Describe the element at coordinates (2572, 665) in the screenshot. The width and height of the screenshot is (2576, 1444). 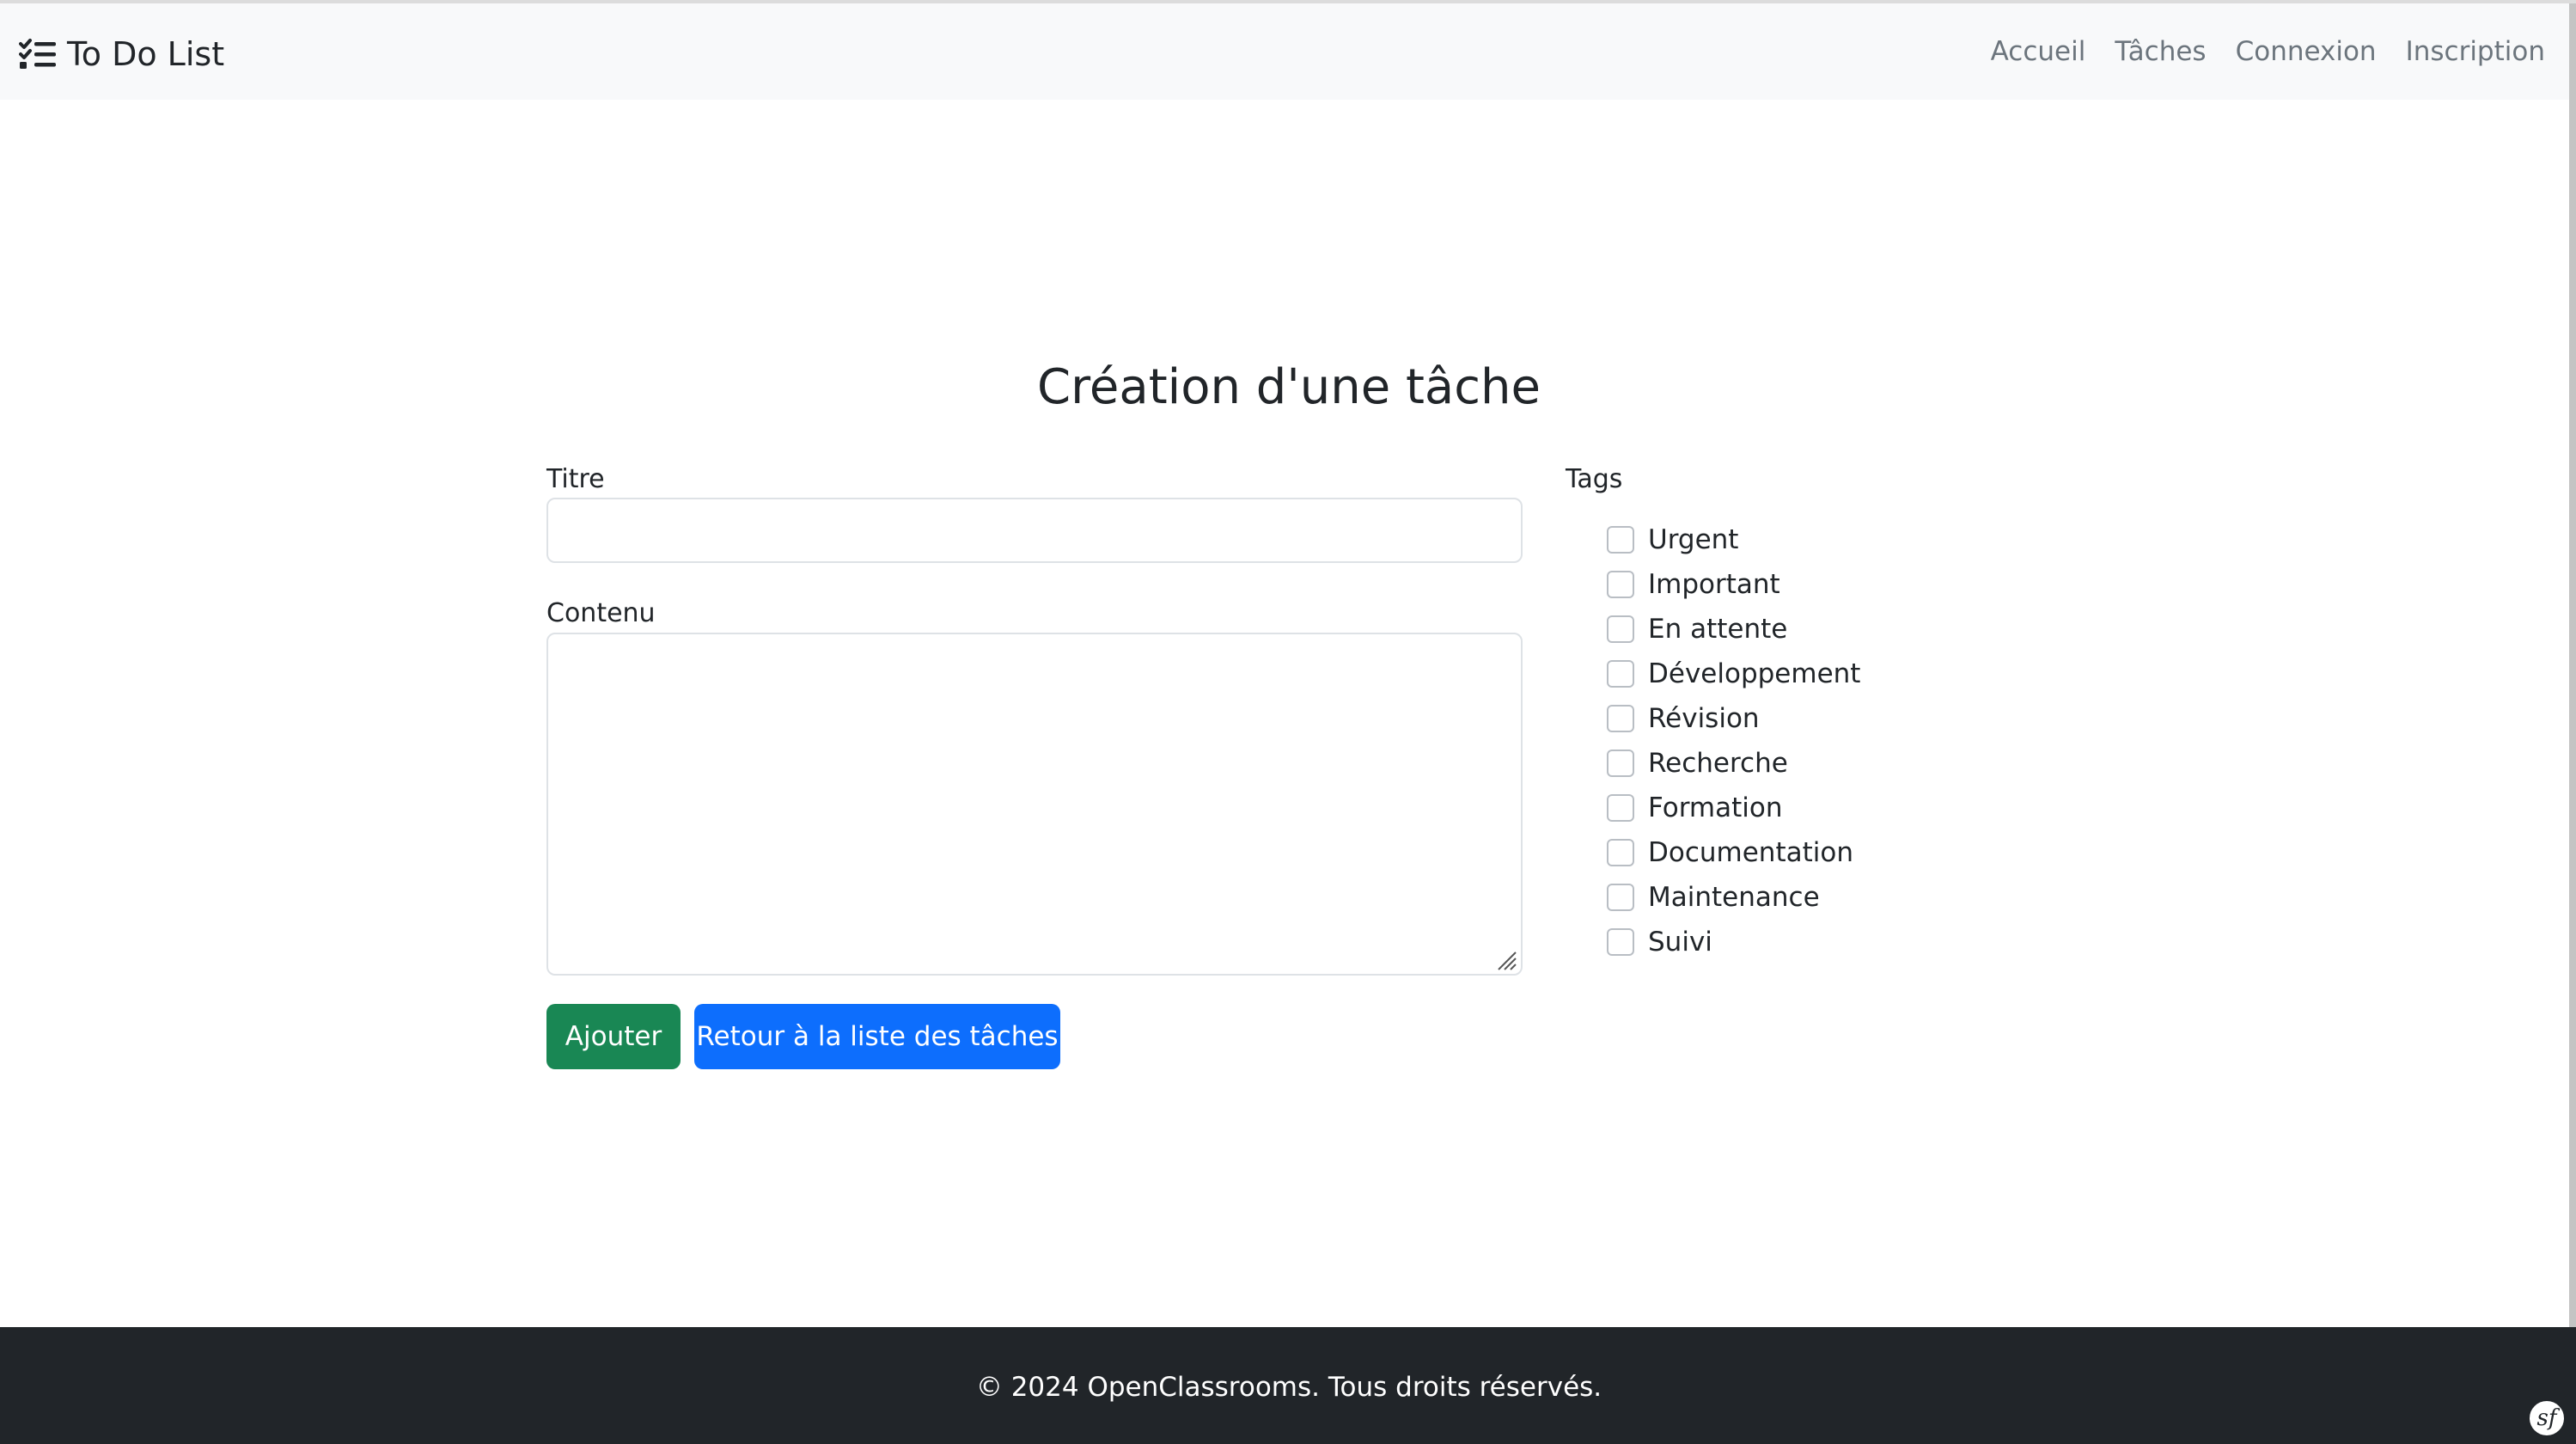
I see `scrollbar` at that location.